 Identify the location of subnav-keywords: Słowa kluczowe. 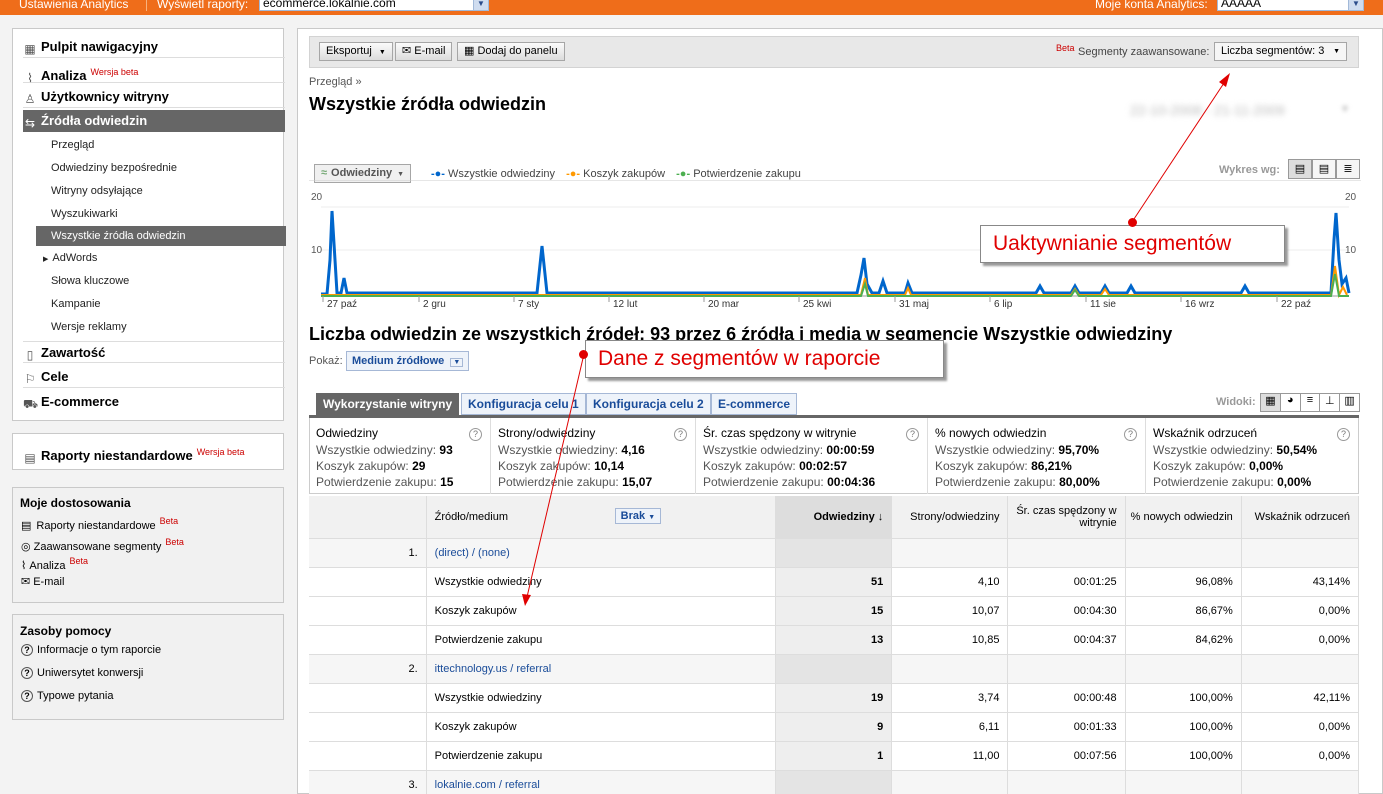
(90, 281).